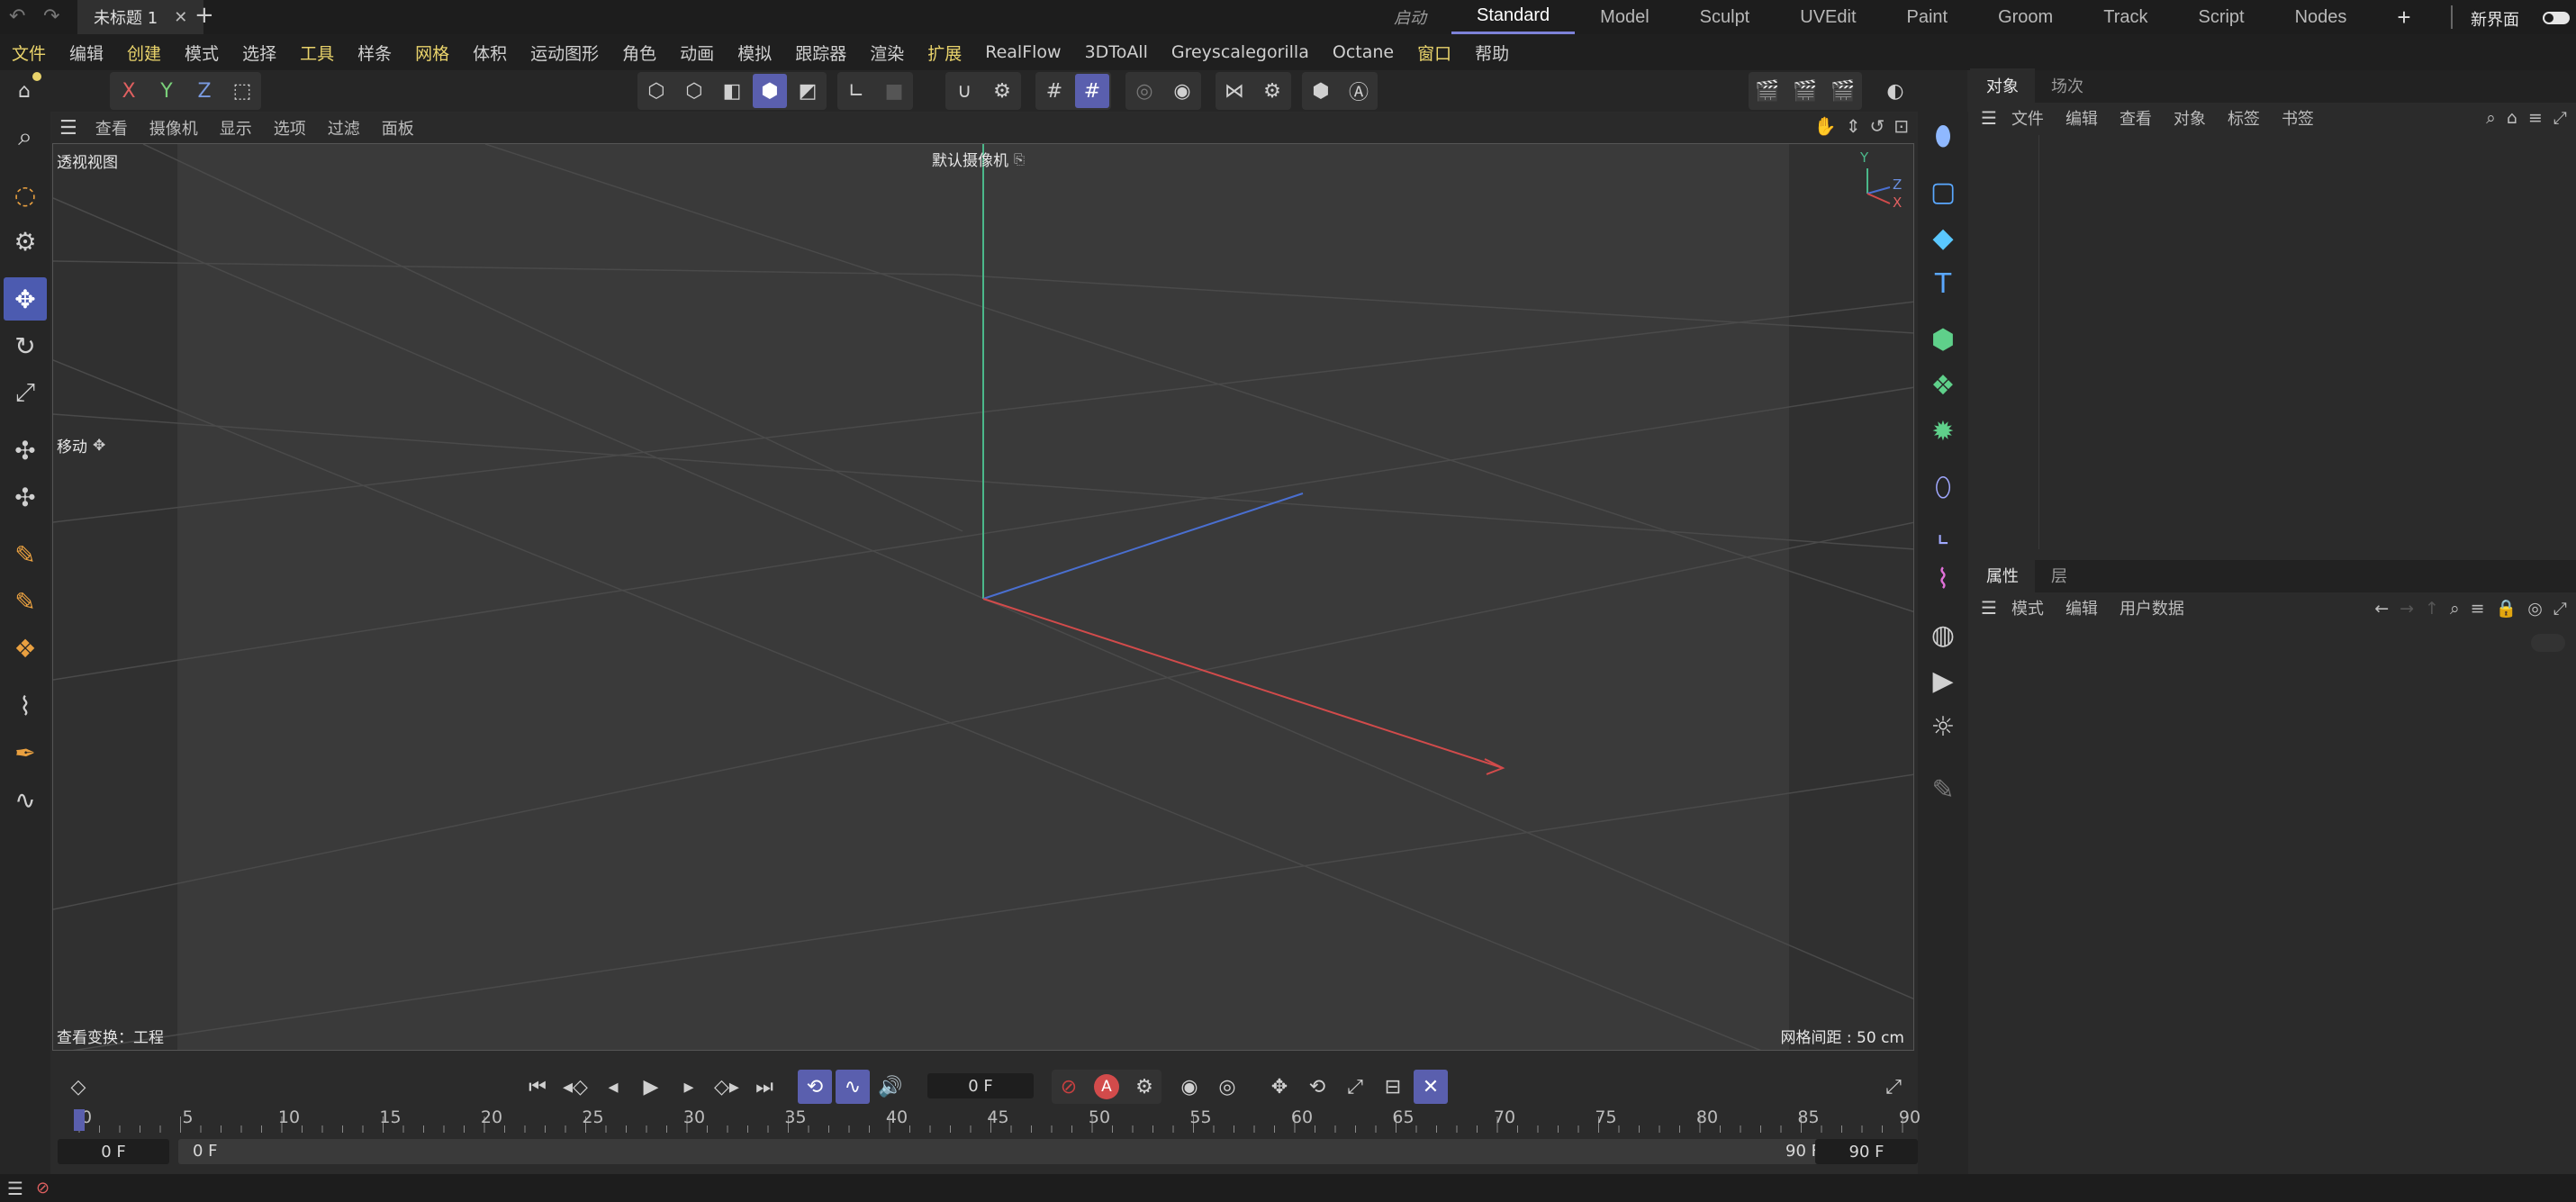 The image size is (2576, 1202). Describe the element at coordinates (1513, 17) in the screenshot. I see `layout-tab-standard: Standard` at that location.